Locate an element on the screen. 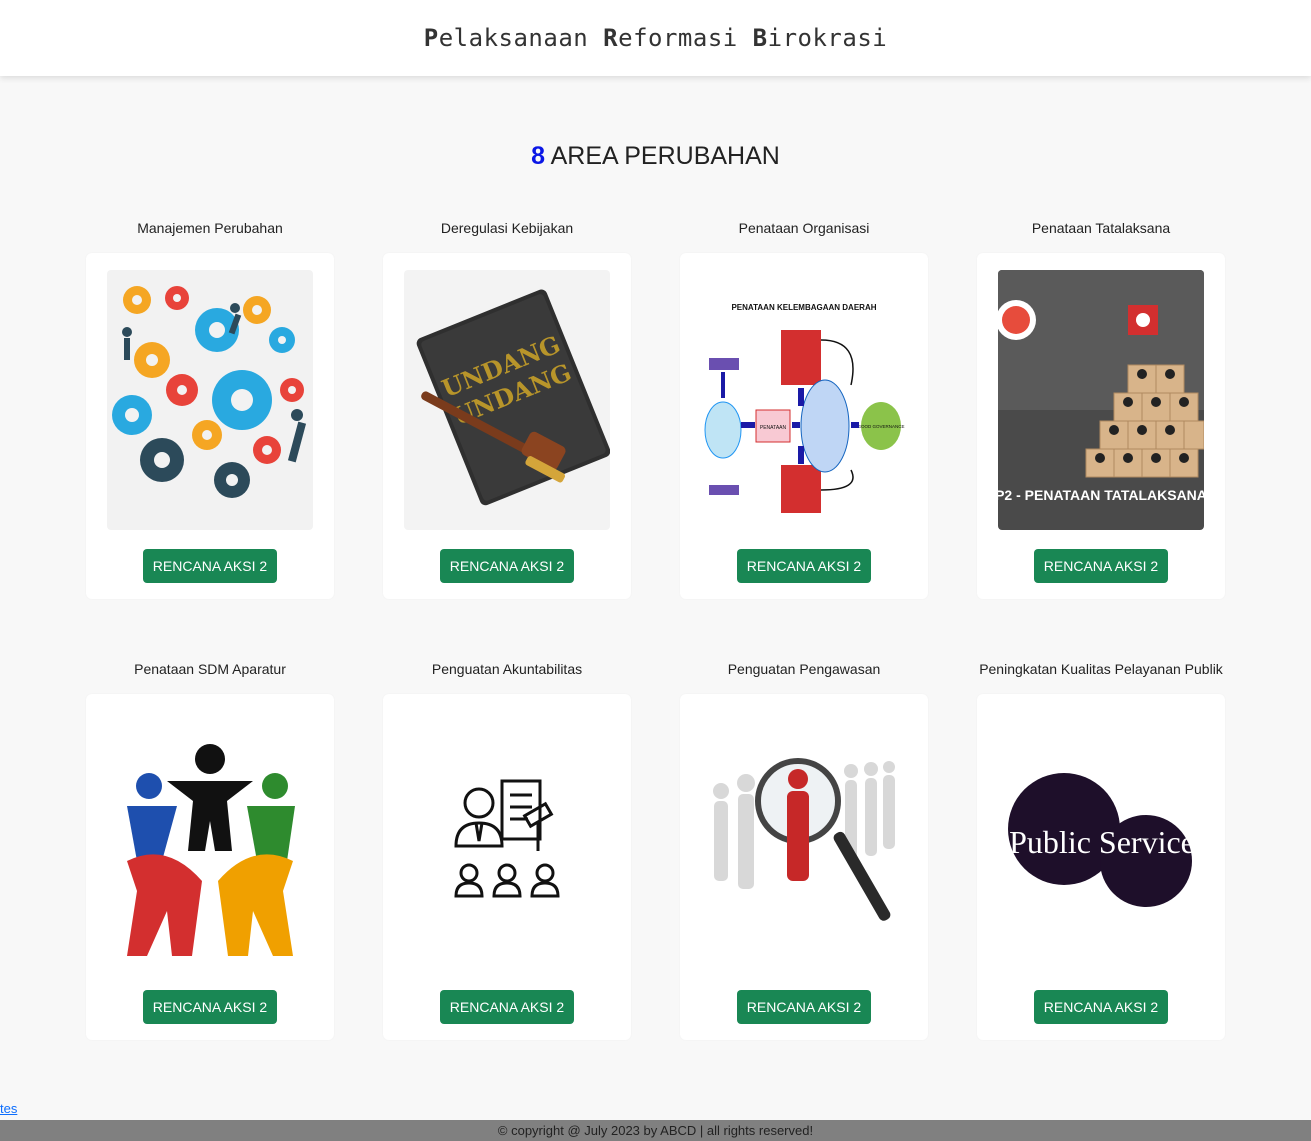 This screenshot has width=1311, height=1141. area-card: P2 - PENATAAN TATALAKSANA RENCANA AKSI 2 is located at coordinates (1101, 426).